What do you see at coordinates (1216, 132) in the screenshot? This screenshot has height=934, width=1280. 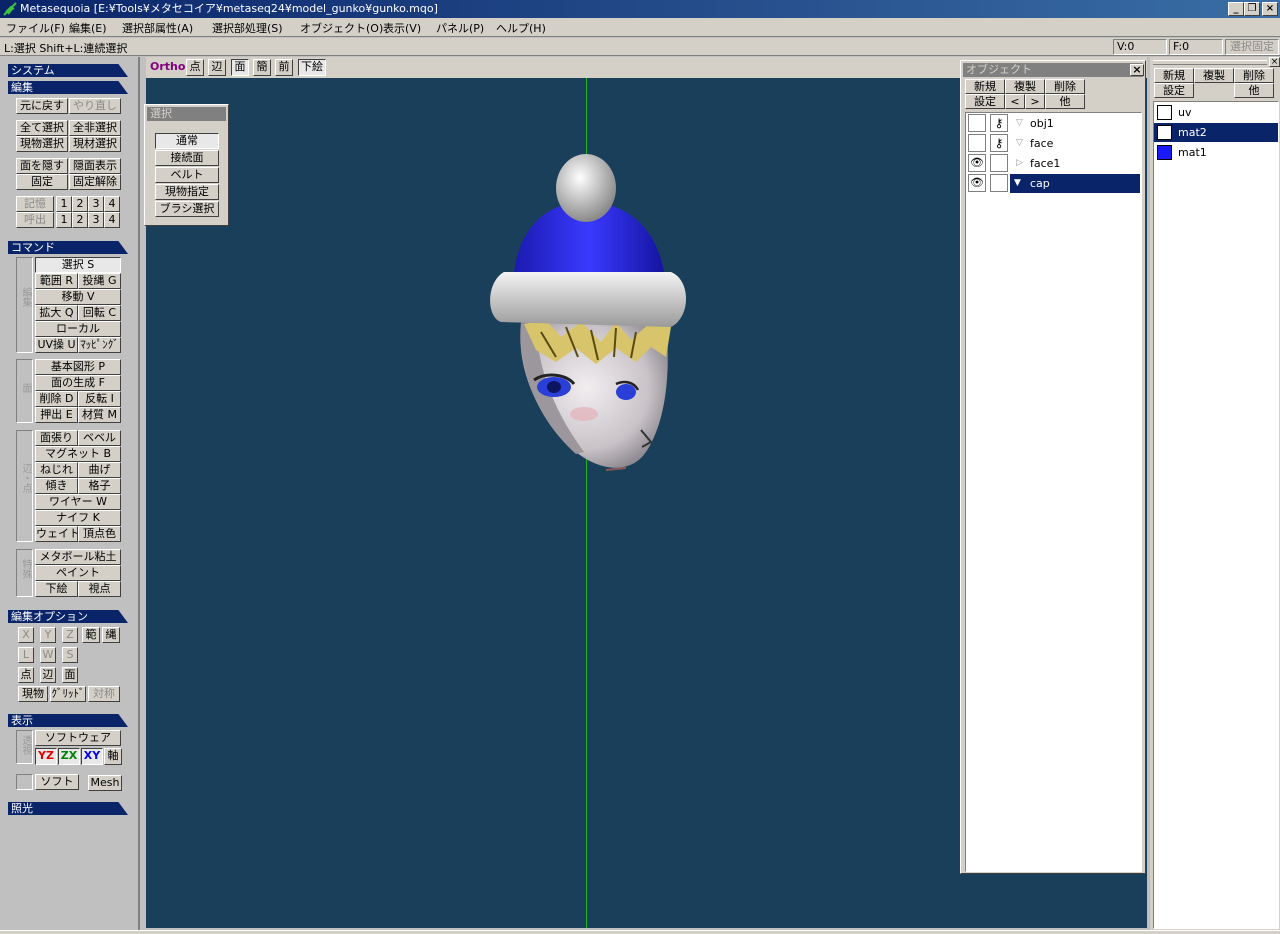 I see `material-row-mat2: mat2` at bounding box center [1216, 132].